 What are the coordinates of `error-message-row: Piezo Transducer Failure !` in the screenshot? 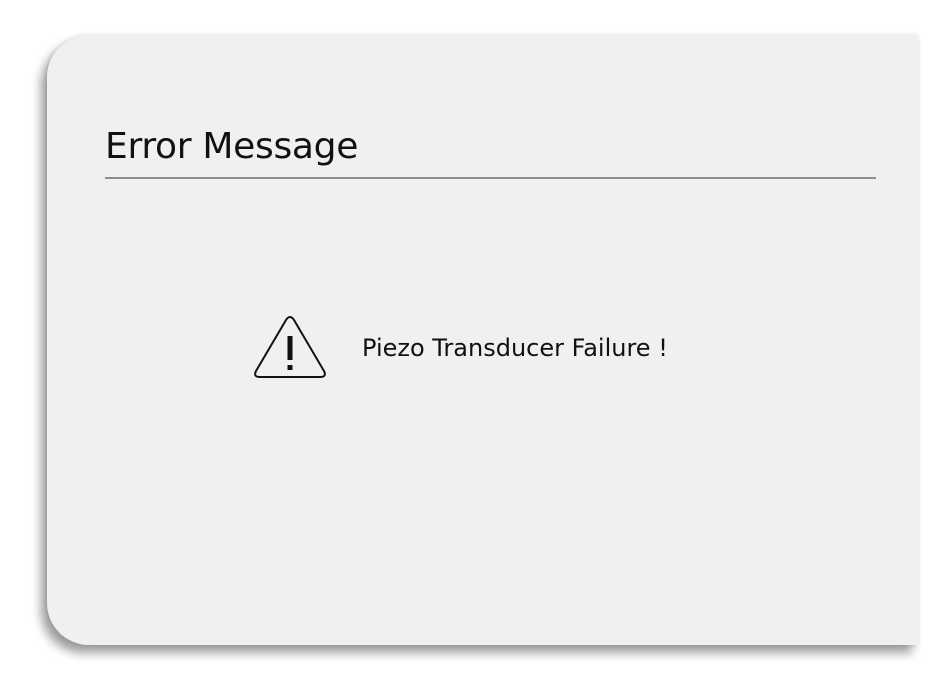 It's located at (460, 348).